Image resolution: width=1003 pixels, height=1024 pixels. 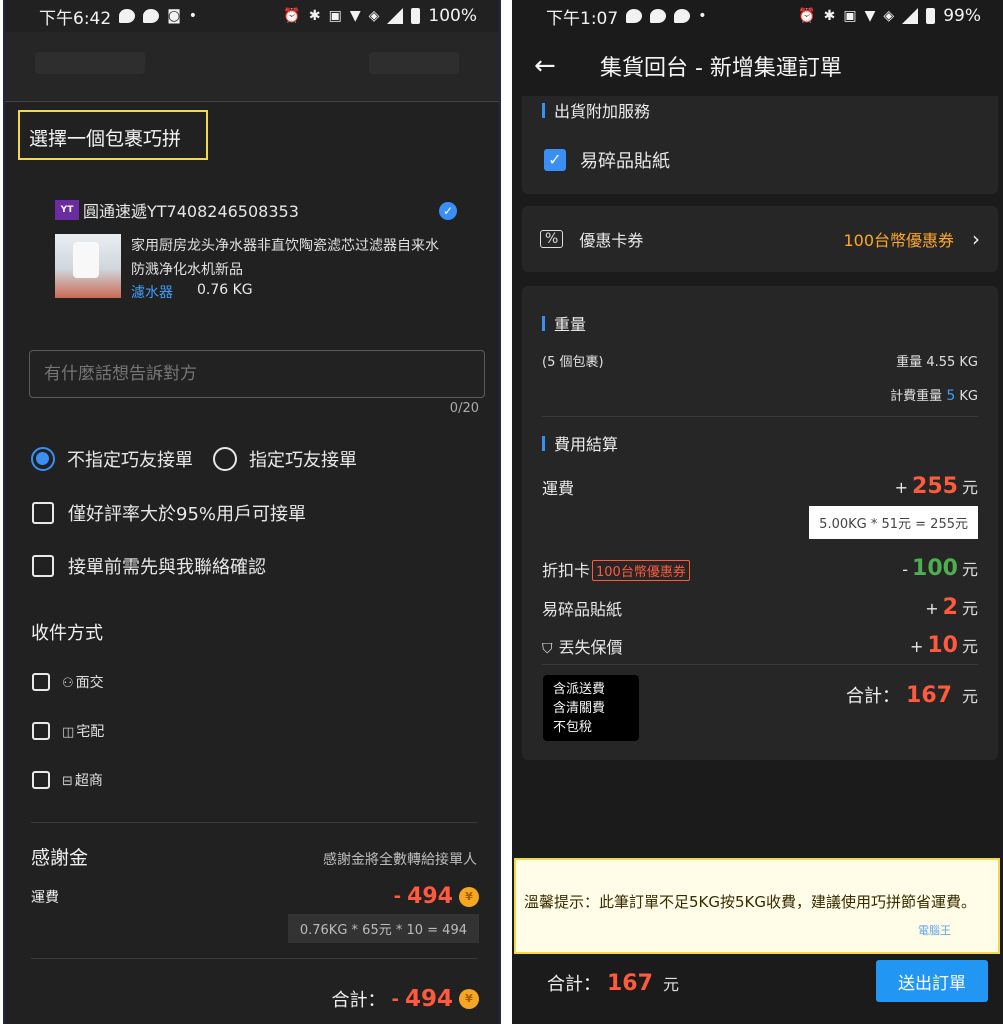 What do you see at coordinates (395, 16) in the screenshot?
I see `signal-icon` at bounding box center [395, 16].